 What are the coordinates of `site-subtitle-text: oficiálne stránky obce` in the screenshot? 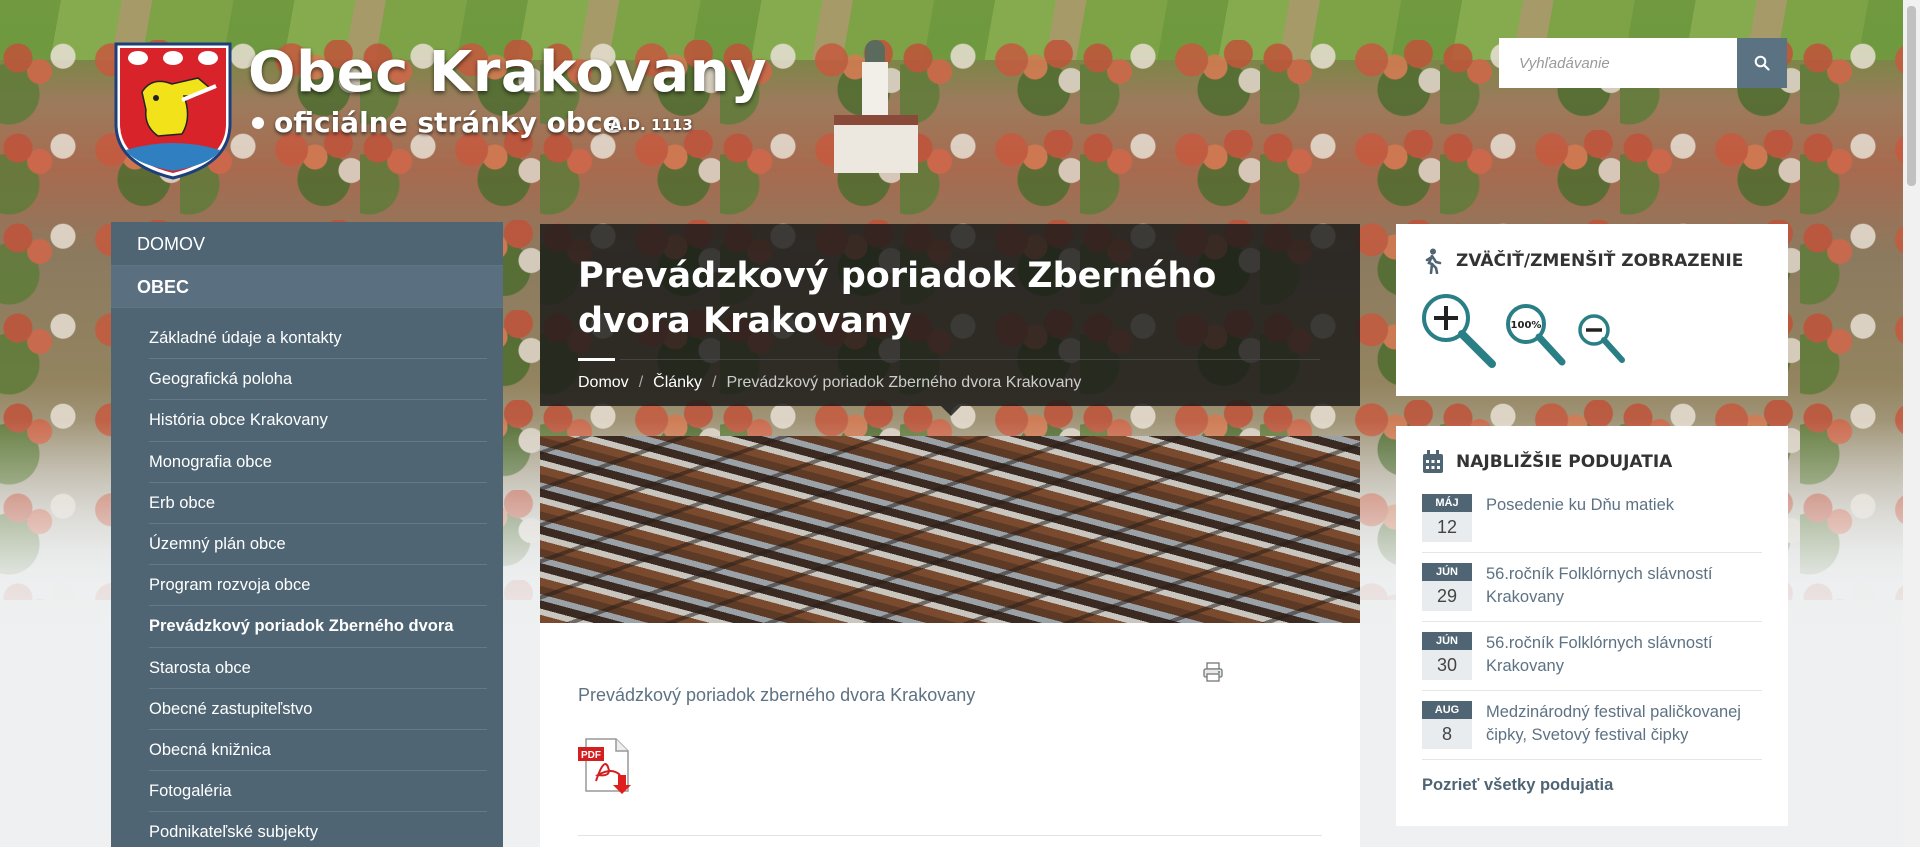 It's located at (448, 122).